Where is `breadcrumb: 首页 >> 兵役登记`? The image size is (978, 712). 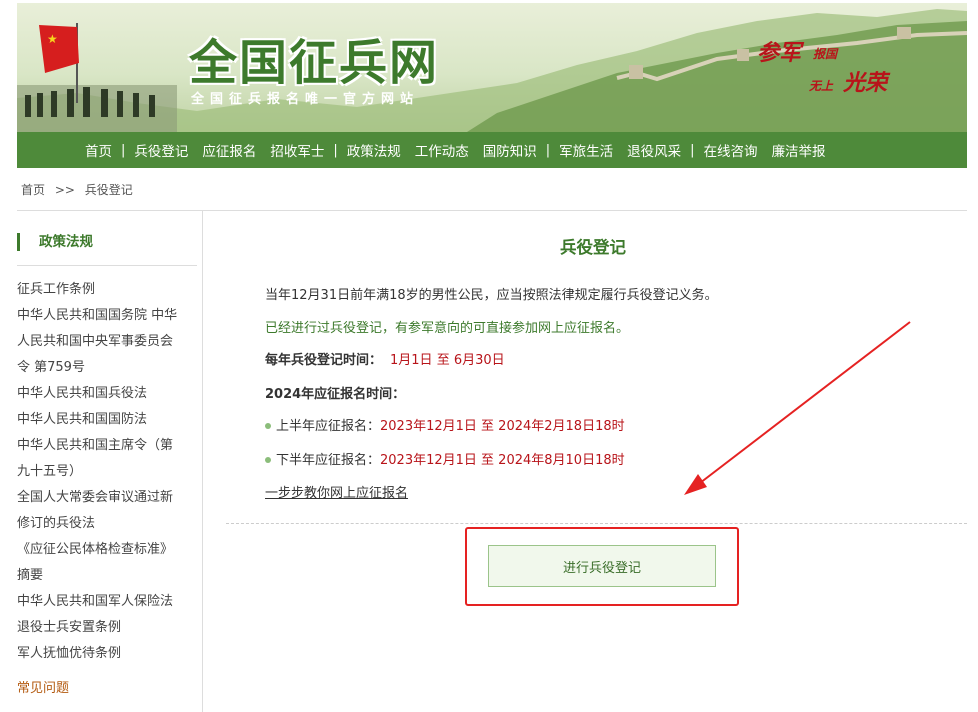 breadcrumb: 首页 >> 兵役登记 is located at coordinates (80, 189).